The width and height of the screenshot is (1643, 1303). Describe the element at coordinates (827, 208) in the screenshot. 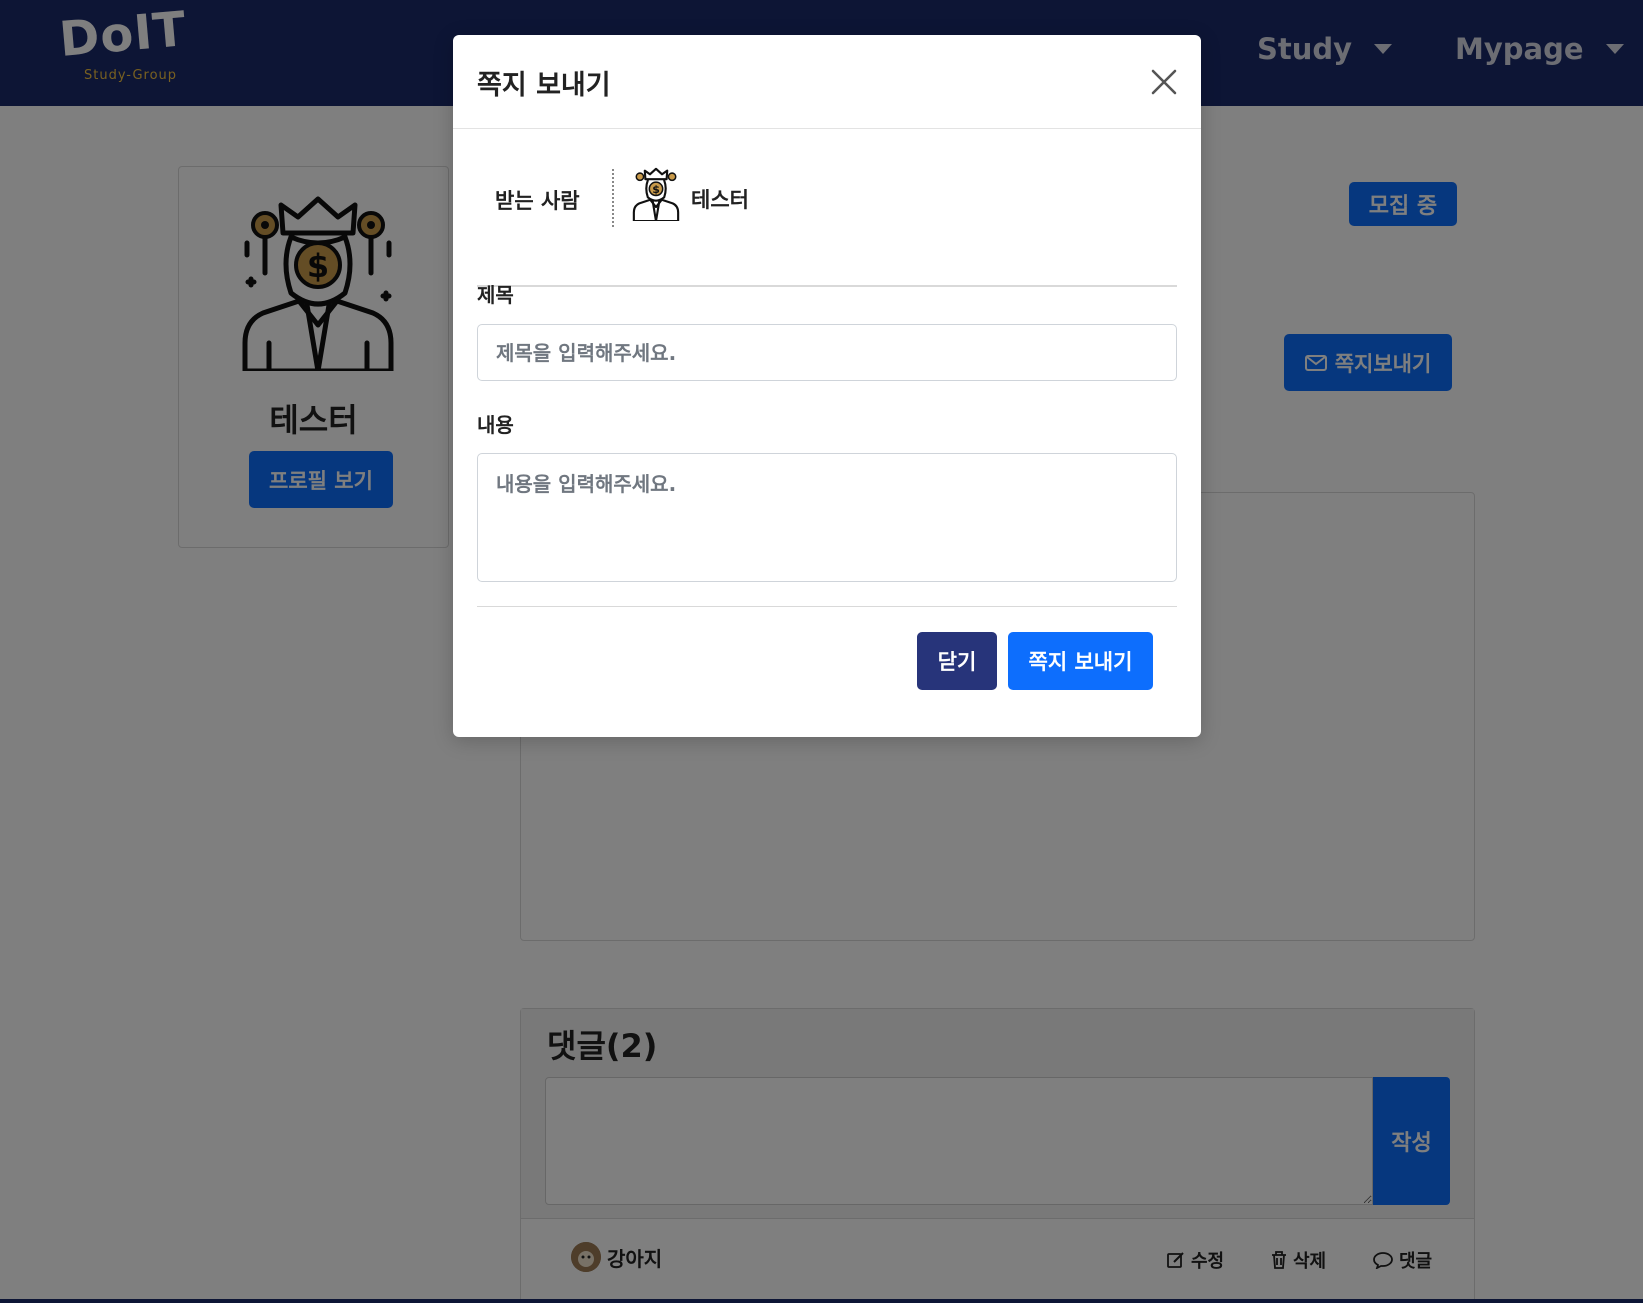

I see `recipient-row: 받는 사람 $ 테스터` at that location.